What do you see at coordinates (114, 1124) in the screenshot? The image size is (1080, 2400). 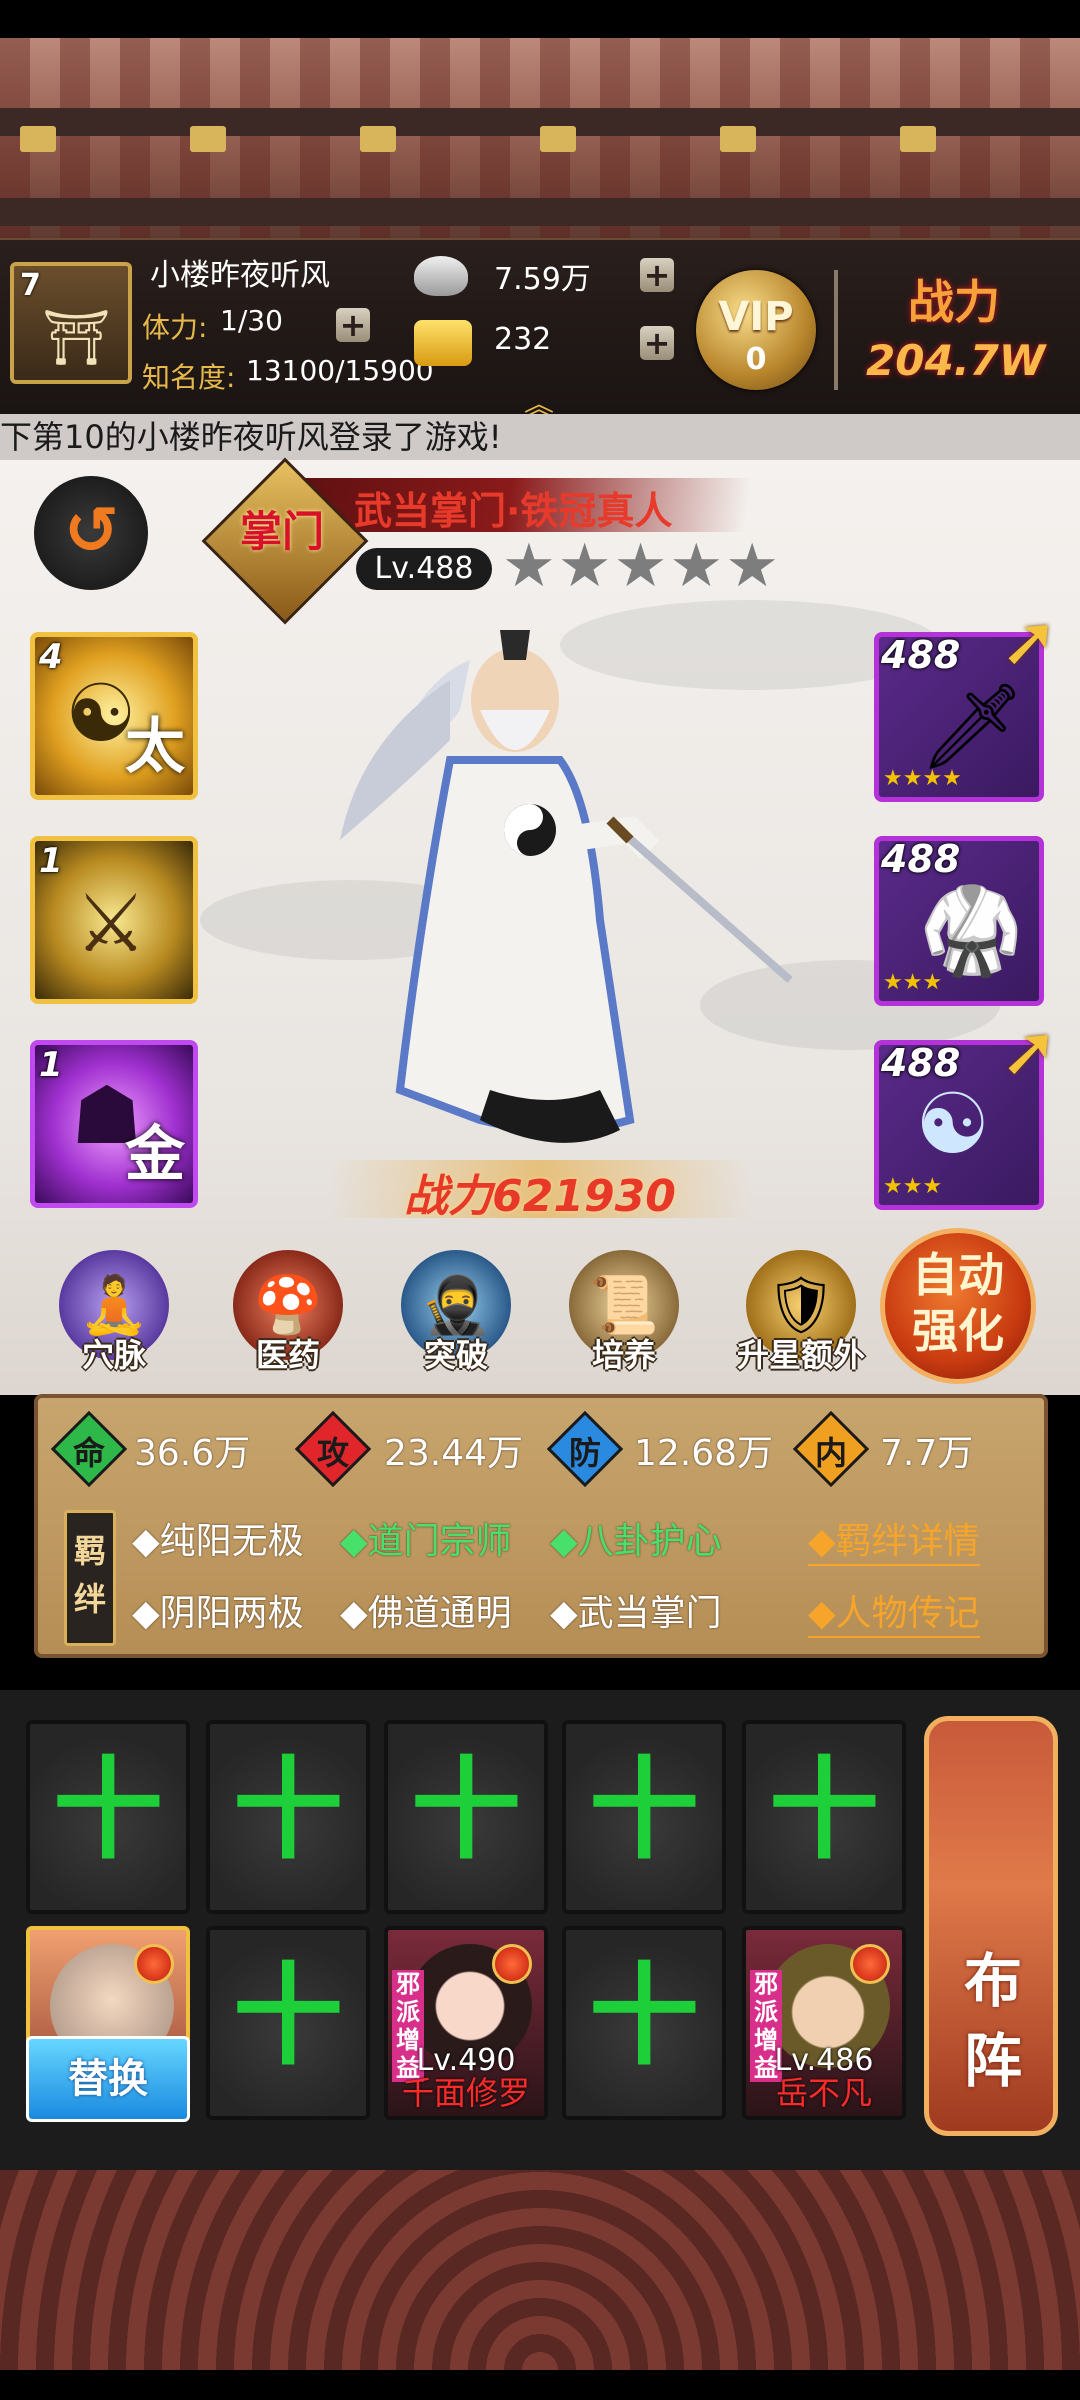 I see `skill-card-metal: ☗ 1 金` at bounding box center [114, 1124].